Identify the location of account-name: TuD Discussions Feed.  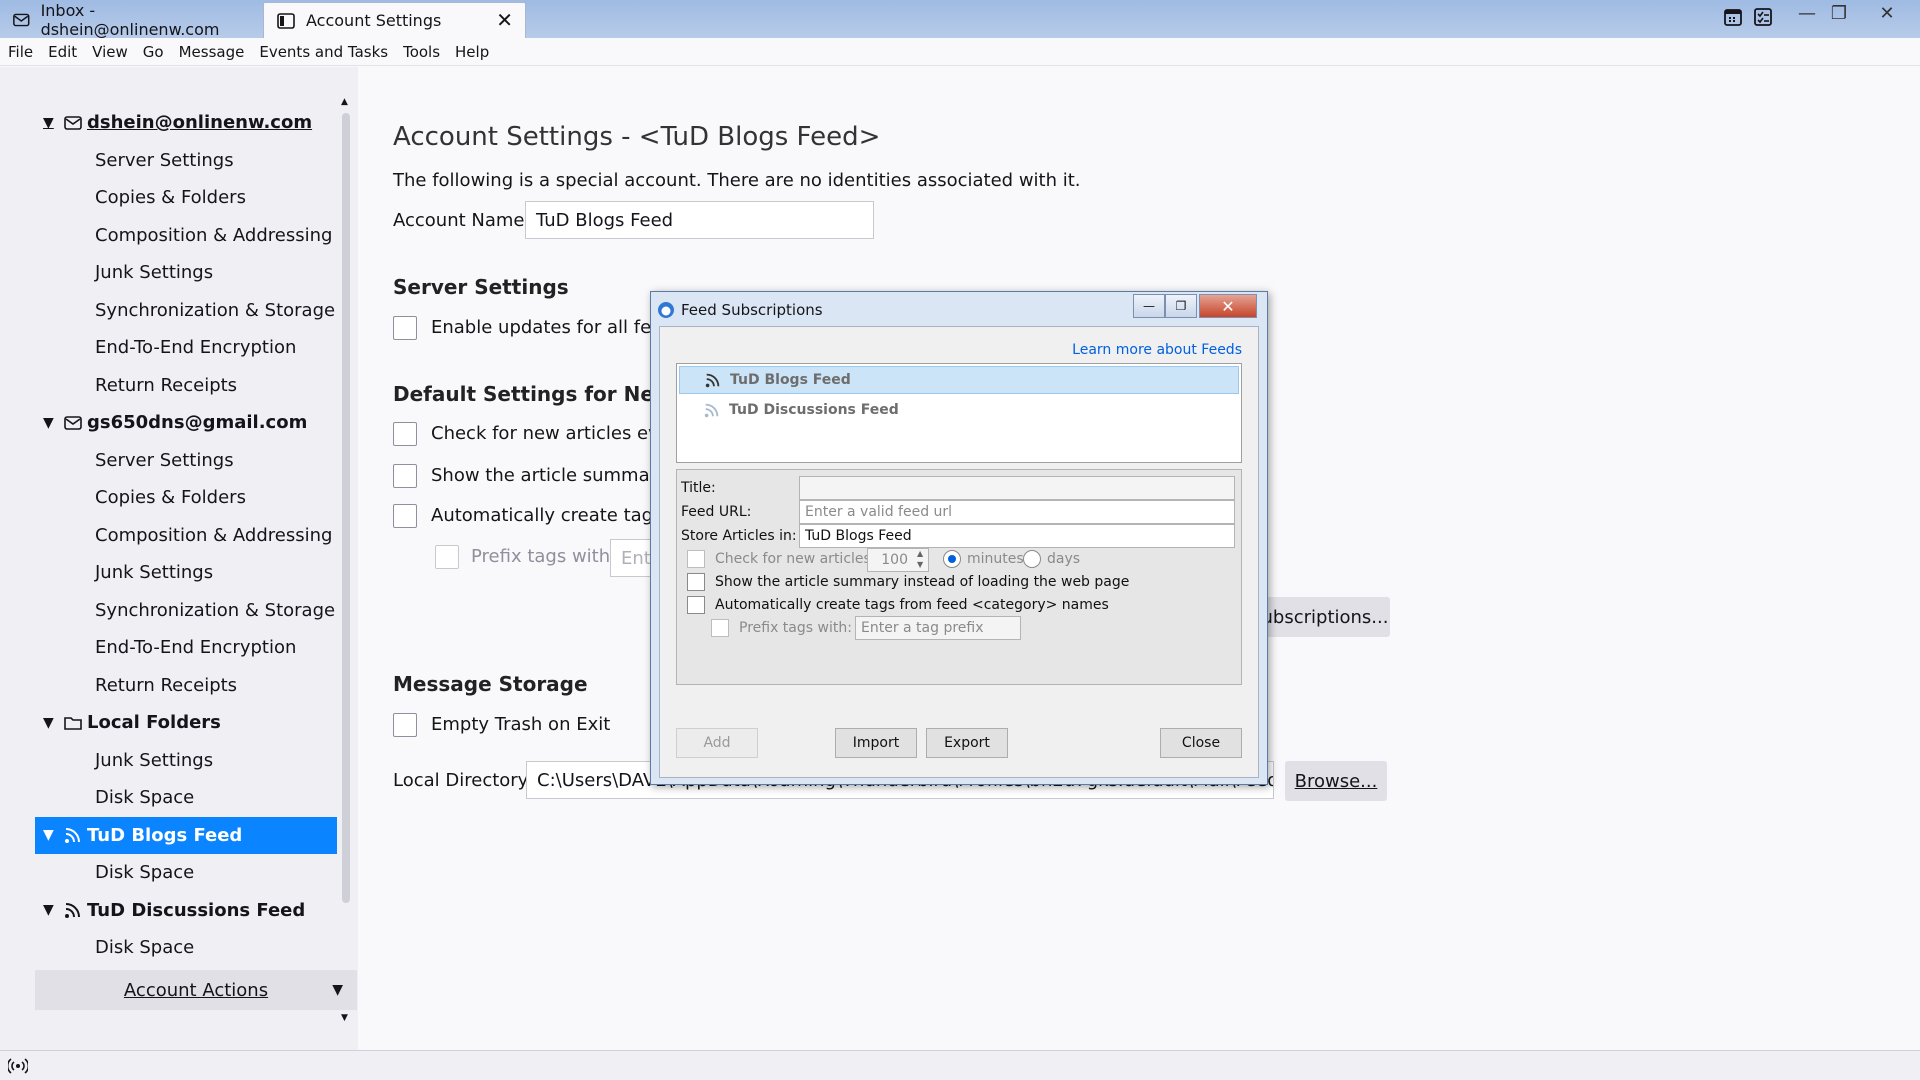
(196, 910).